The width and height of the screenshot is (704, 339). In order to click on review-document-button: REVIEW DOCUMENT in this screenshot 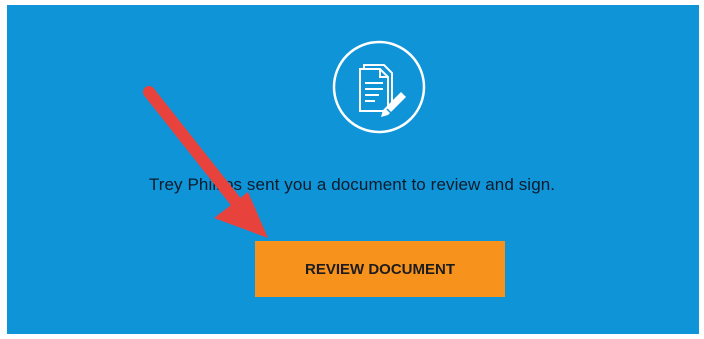, I will do `click(380, 269)`.